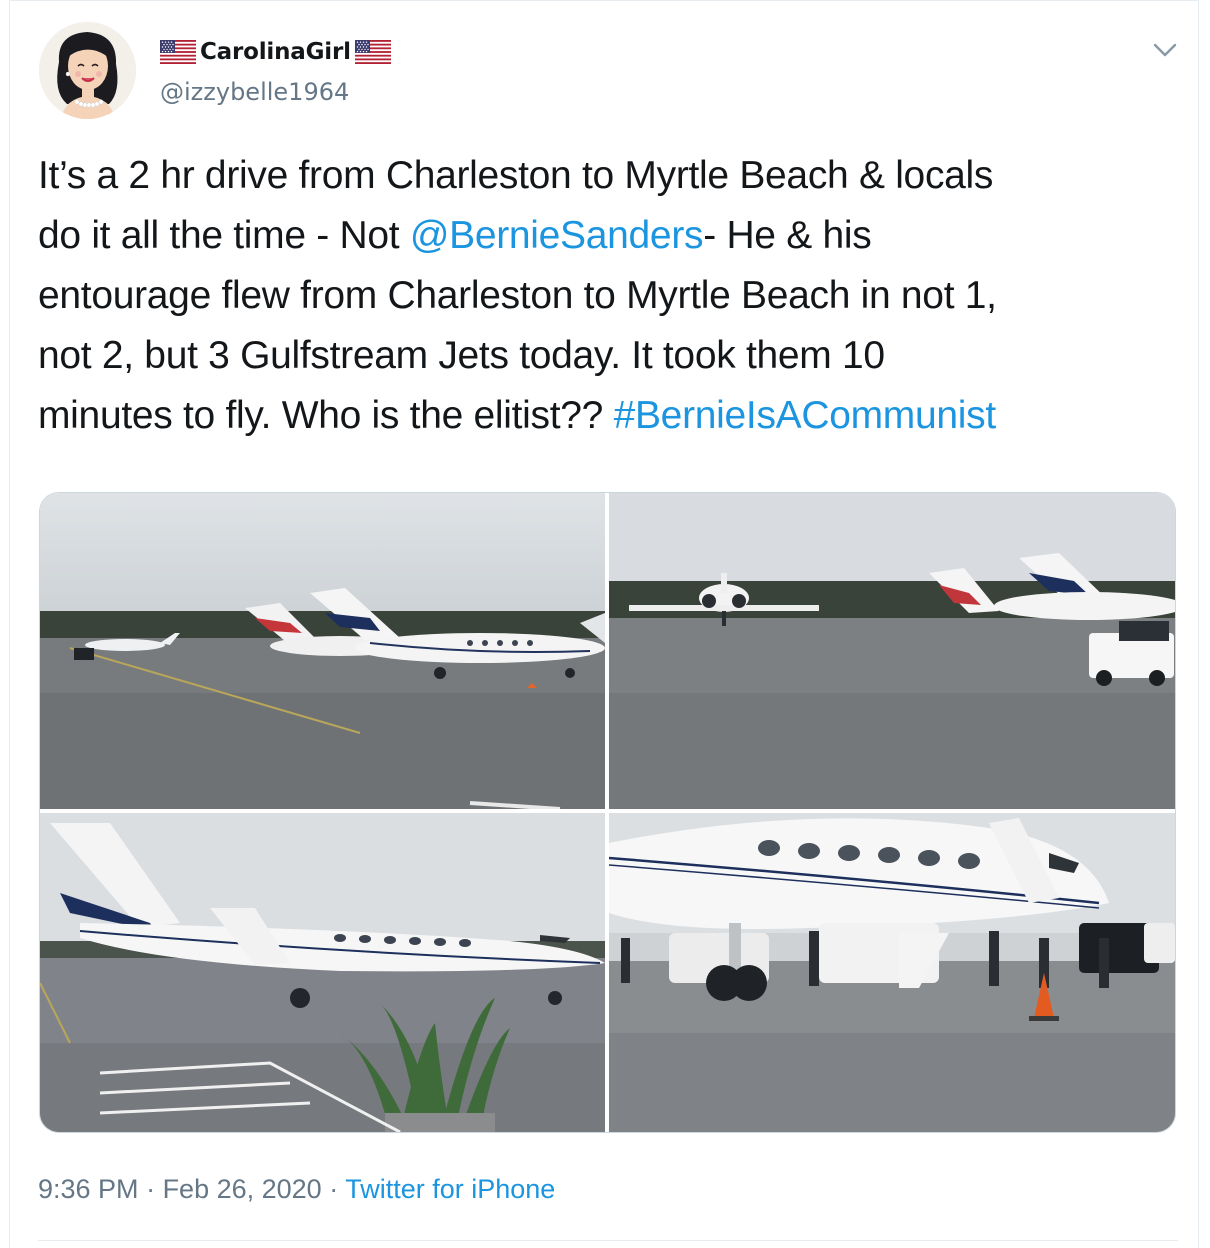 The image size is (1210, 1248). Describe the element at coordinates (450, 1189) in the screenshot. I see `tweet-source-link: Twitter for iPhone` at that location.